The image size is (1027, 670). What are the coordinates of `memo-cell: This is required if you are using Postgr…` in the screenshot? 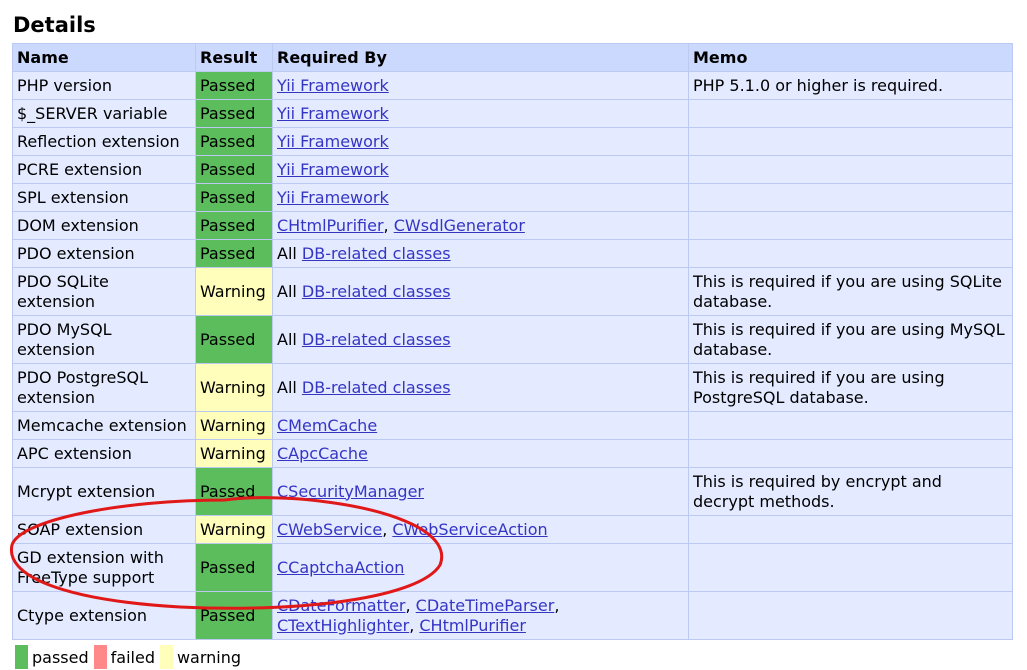 It's located at (851, 388).